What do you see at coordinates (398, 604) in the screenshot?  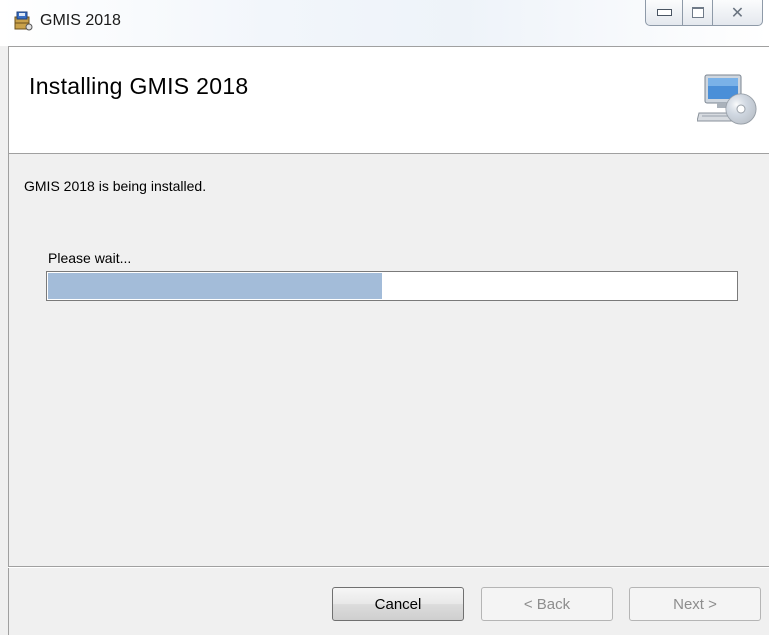 I see `cancel-button: Cancel` at bounding box center [398, 604].